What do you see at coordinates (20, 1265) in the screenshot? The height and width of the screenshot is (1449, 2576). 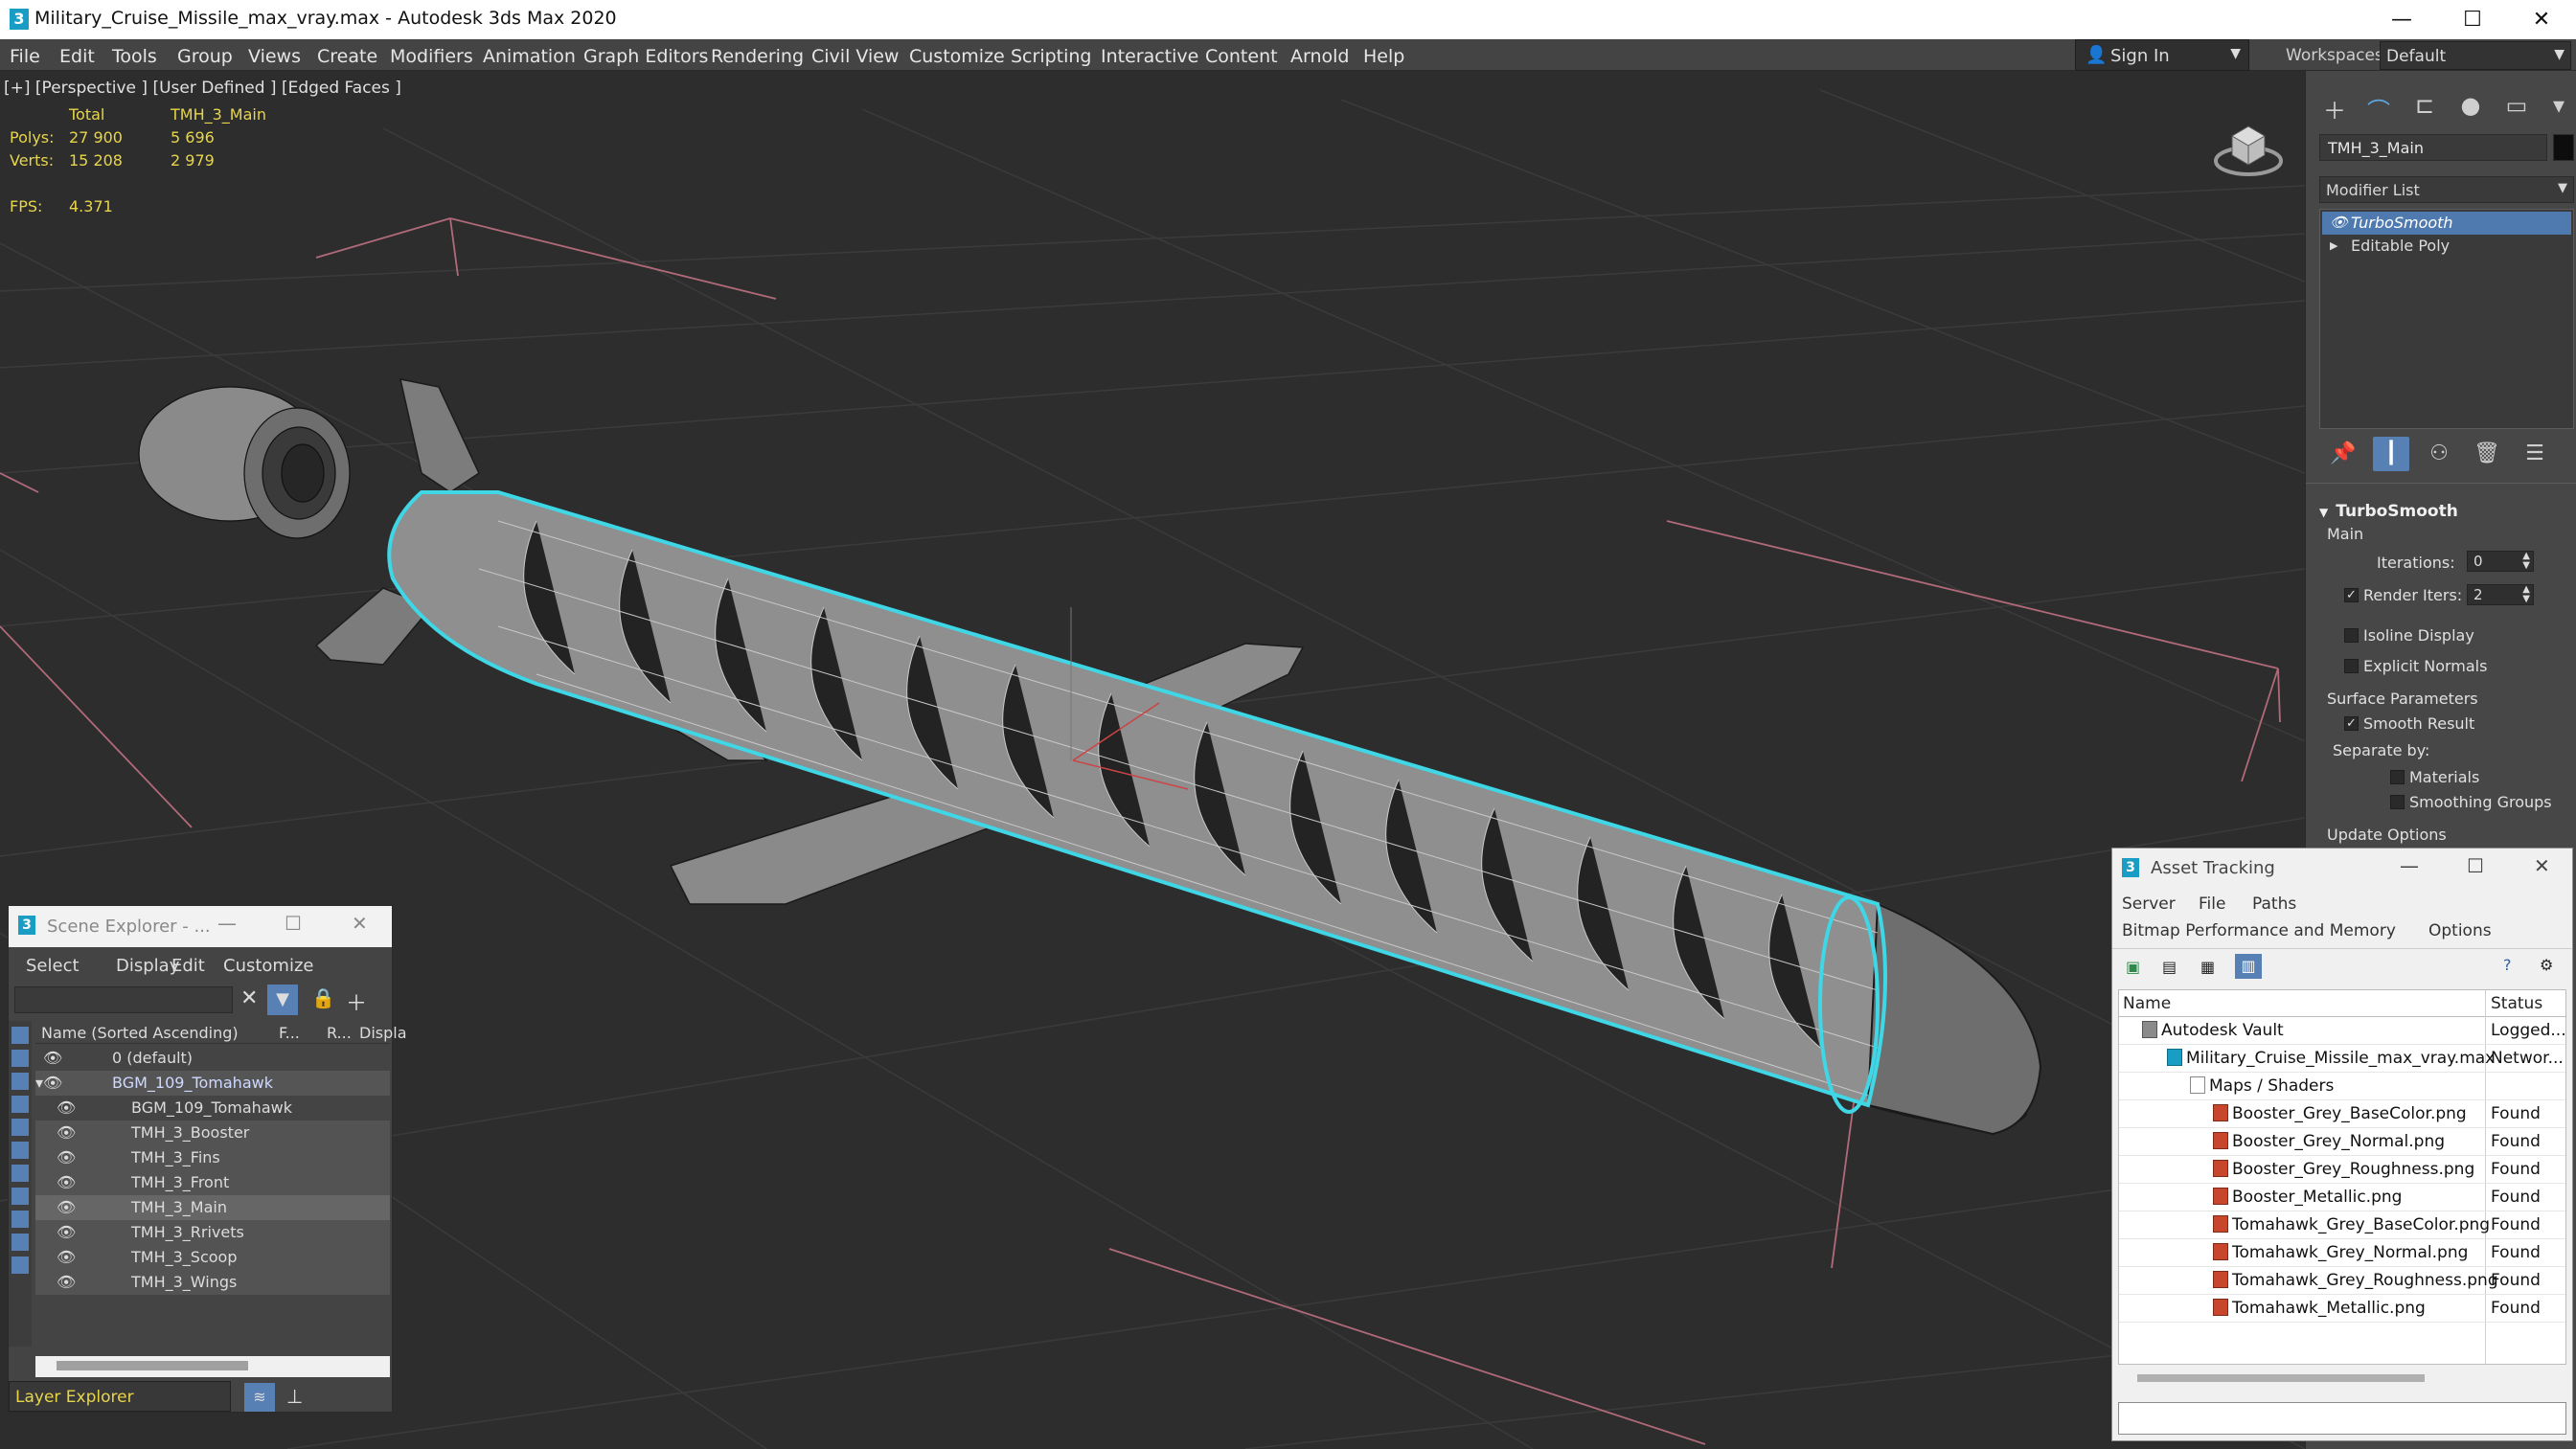 I see `filter-frozen-icon` at bounding box center [20, 1265].